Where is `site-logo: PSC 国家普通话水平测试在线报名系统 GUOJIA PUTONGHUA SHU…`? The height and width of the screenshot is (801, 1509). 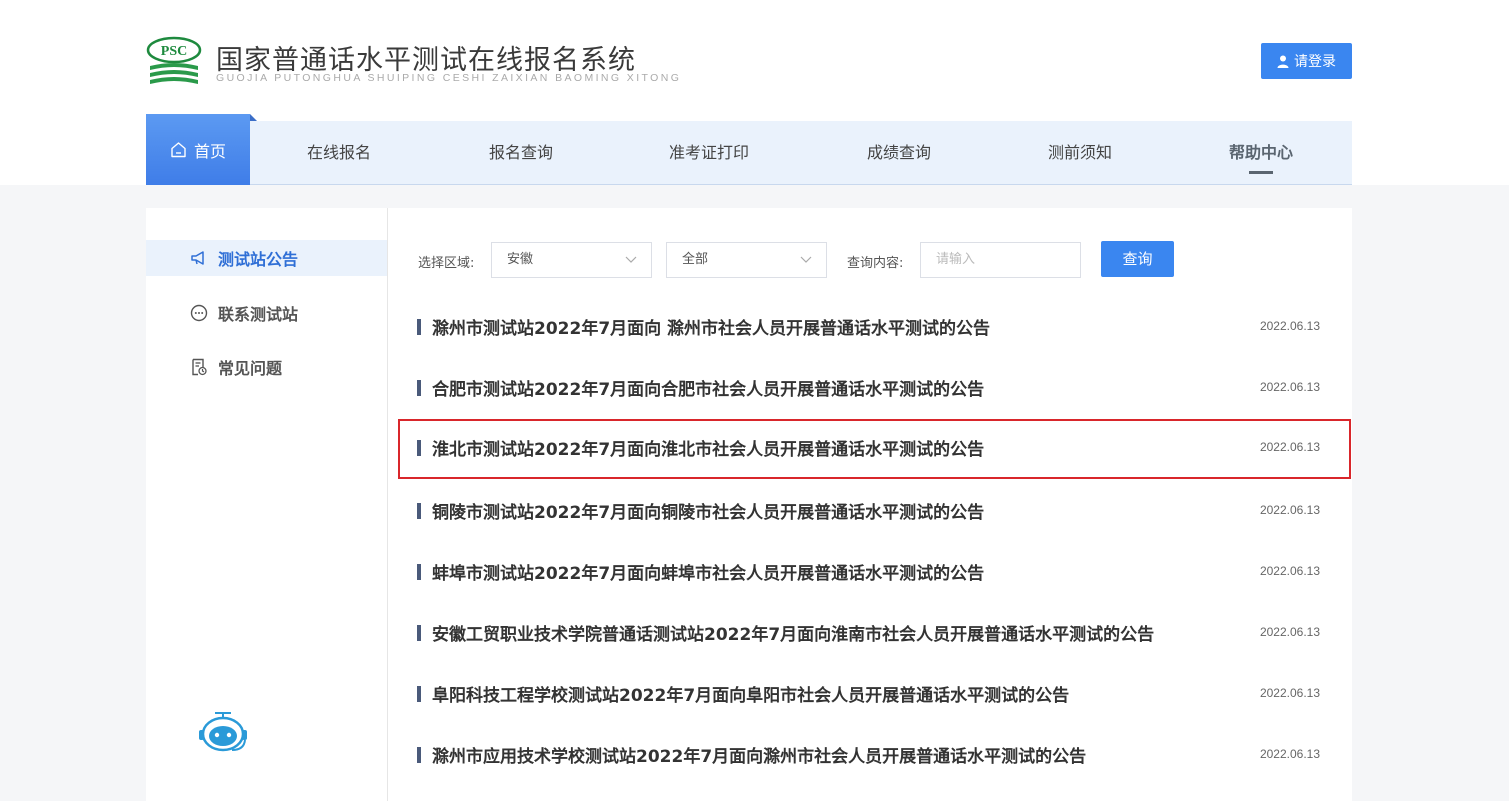 site-logo: PSC 国家普通话水平测试在线报名系统 GUOJIA PUTONGHUA SHU… is located at coordinates (426, 64).